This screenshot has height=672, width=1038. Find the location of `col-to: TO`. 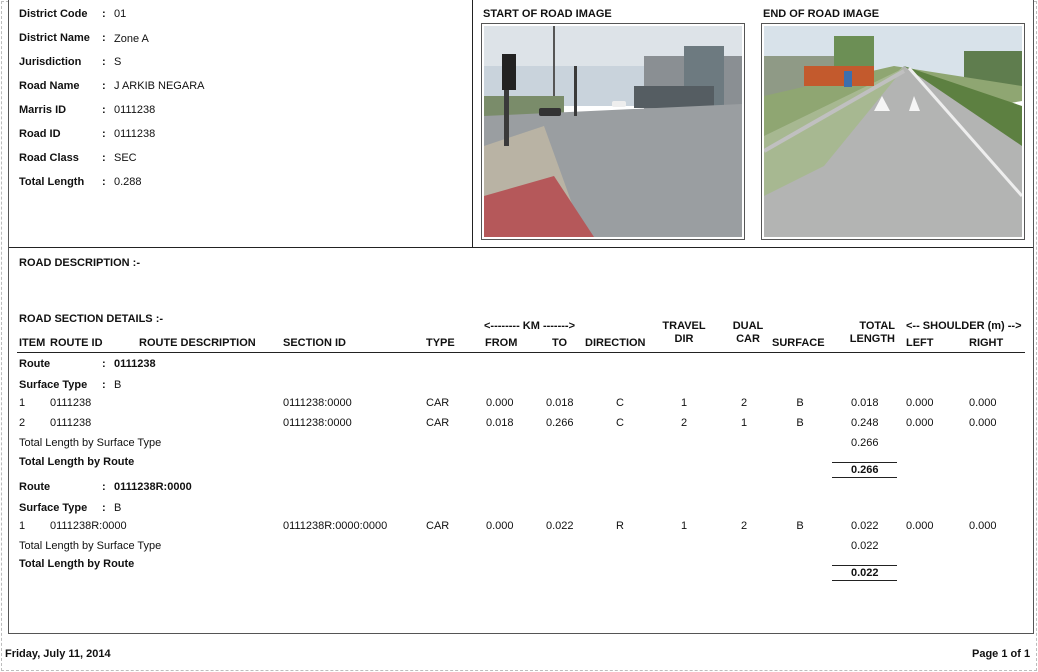

col-to: TO is located at coordinates (560, 343).